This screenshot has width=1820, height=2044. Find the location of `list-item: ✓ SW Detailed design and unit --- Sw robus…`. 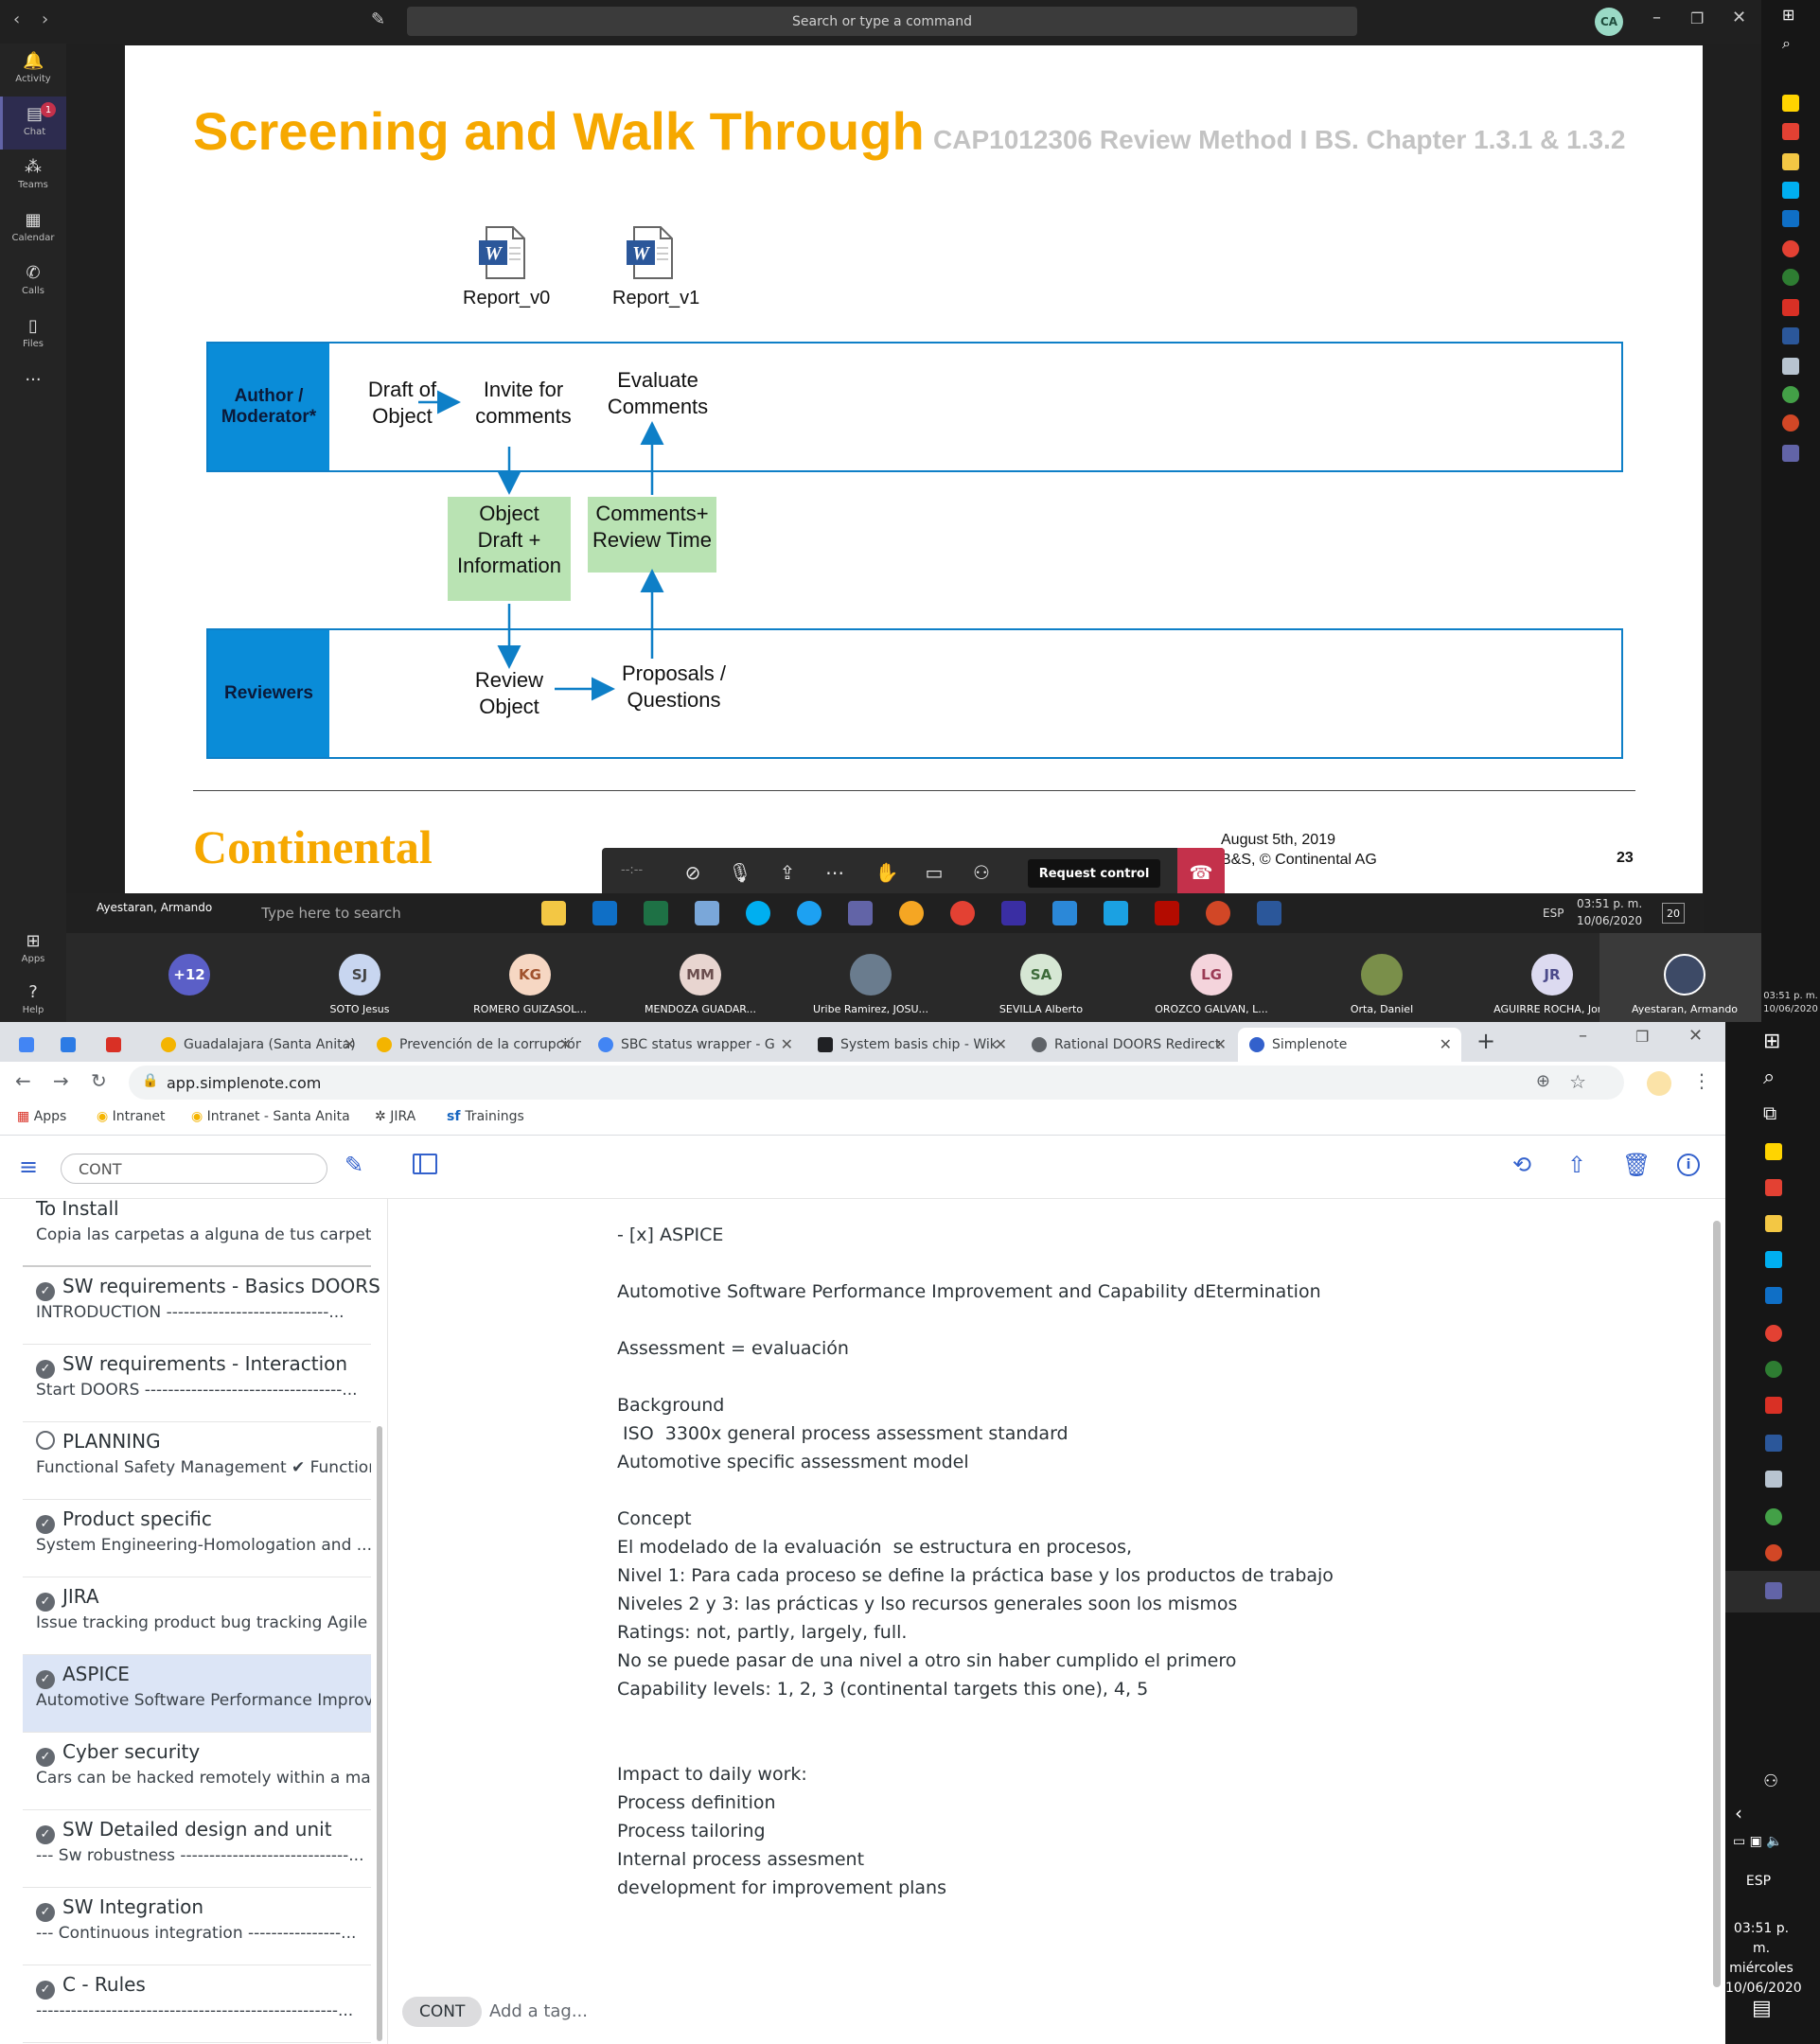

list-item: ✓ SW Detailed design and unit --- Sw robus… is located at coordinates (197, 1849).